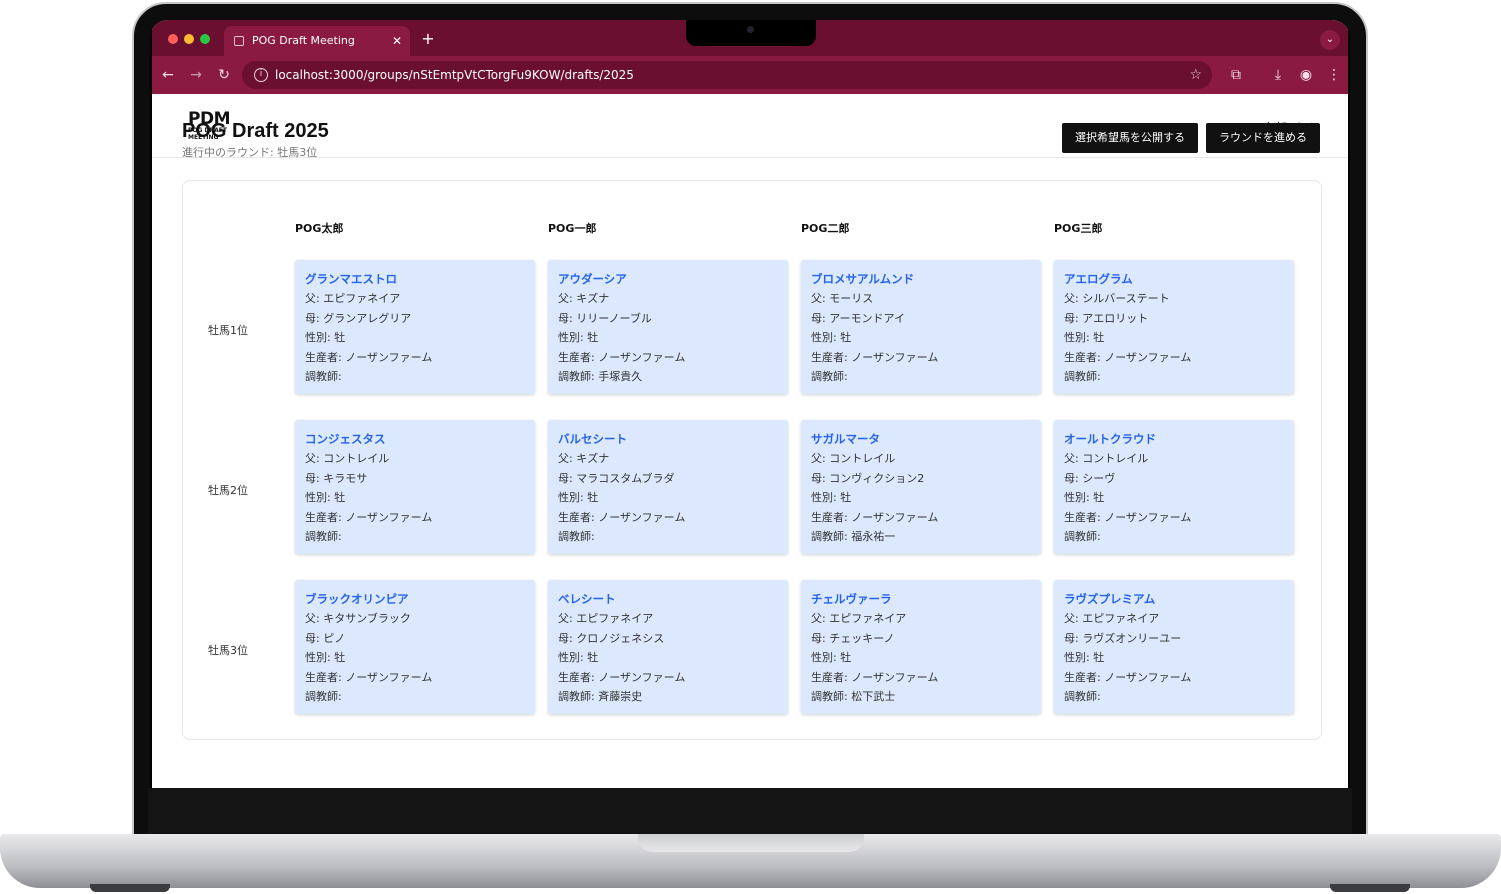  I want to click on horse-dam: 母: シーヴ, so click(1090, 478).